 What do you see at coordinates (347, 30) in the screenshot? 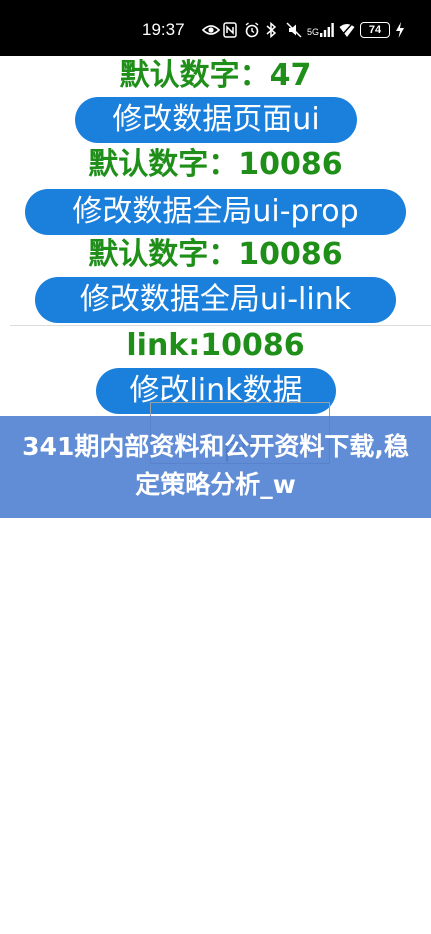
I see `wifi-icon` at bounding box center [347, 30].